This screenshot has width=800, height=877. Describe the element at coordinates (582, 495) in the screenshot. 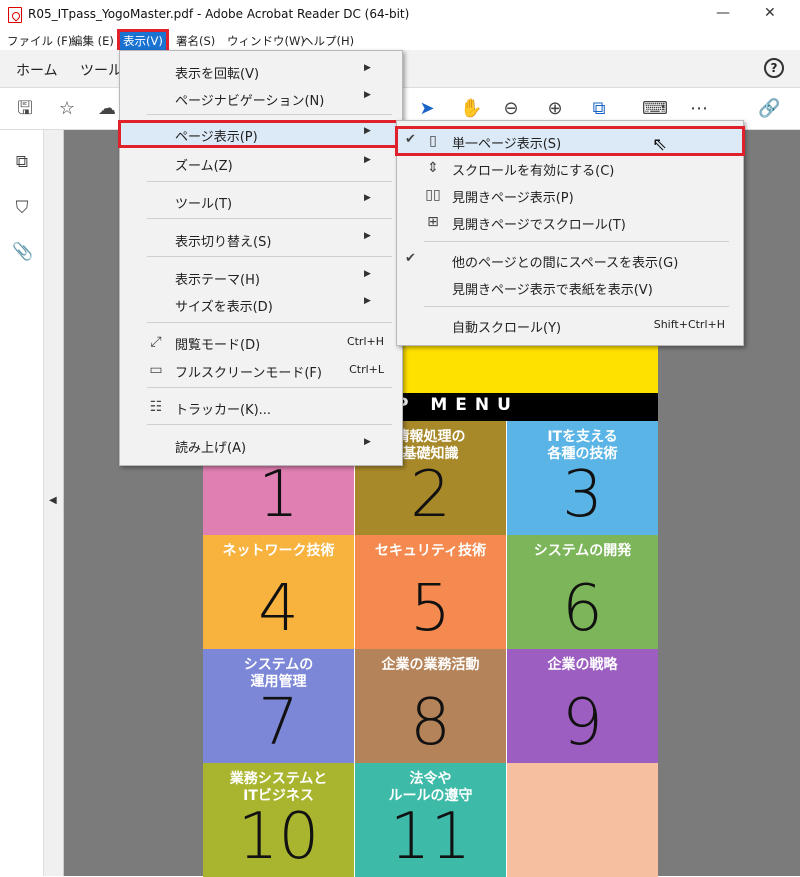

I see `chapter-number: 3` at that location.